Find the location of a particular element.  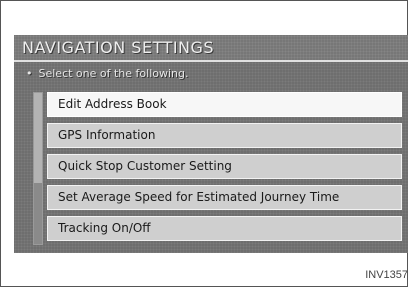

menu-item-tracking-on-off: Tracking On/Off is located at coordinates (224, 228).